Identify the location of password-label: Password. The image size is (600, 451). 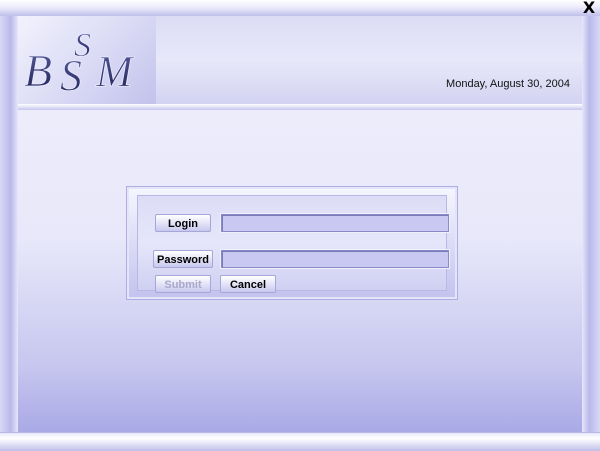
(183, 259).